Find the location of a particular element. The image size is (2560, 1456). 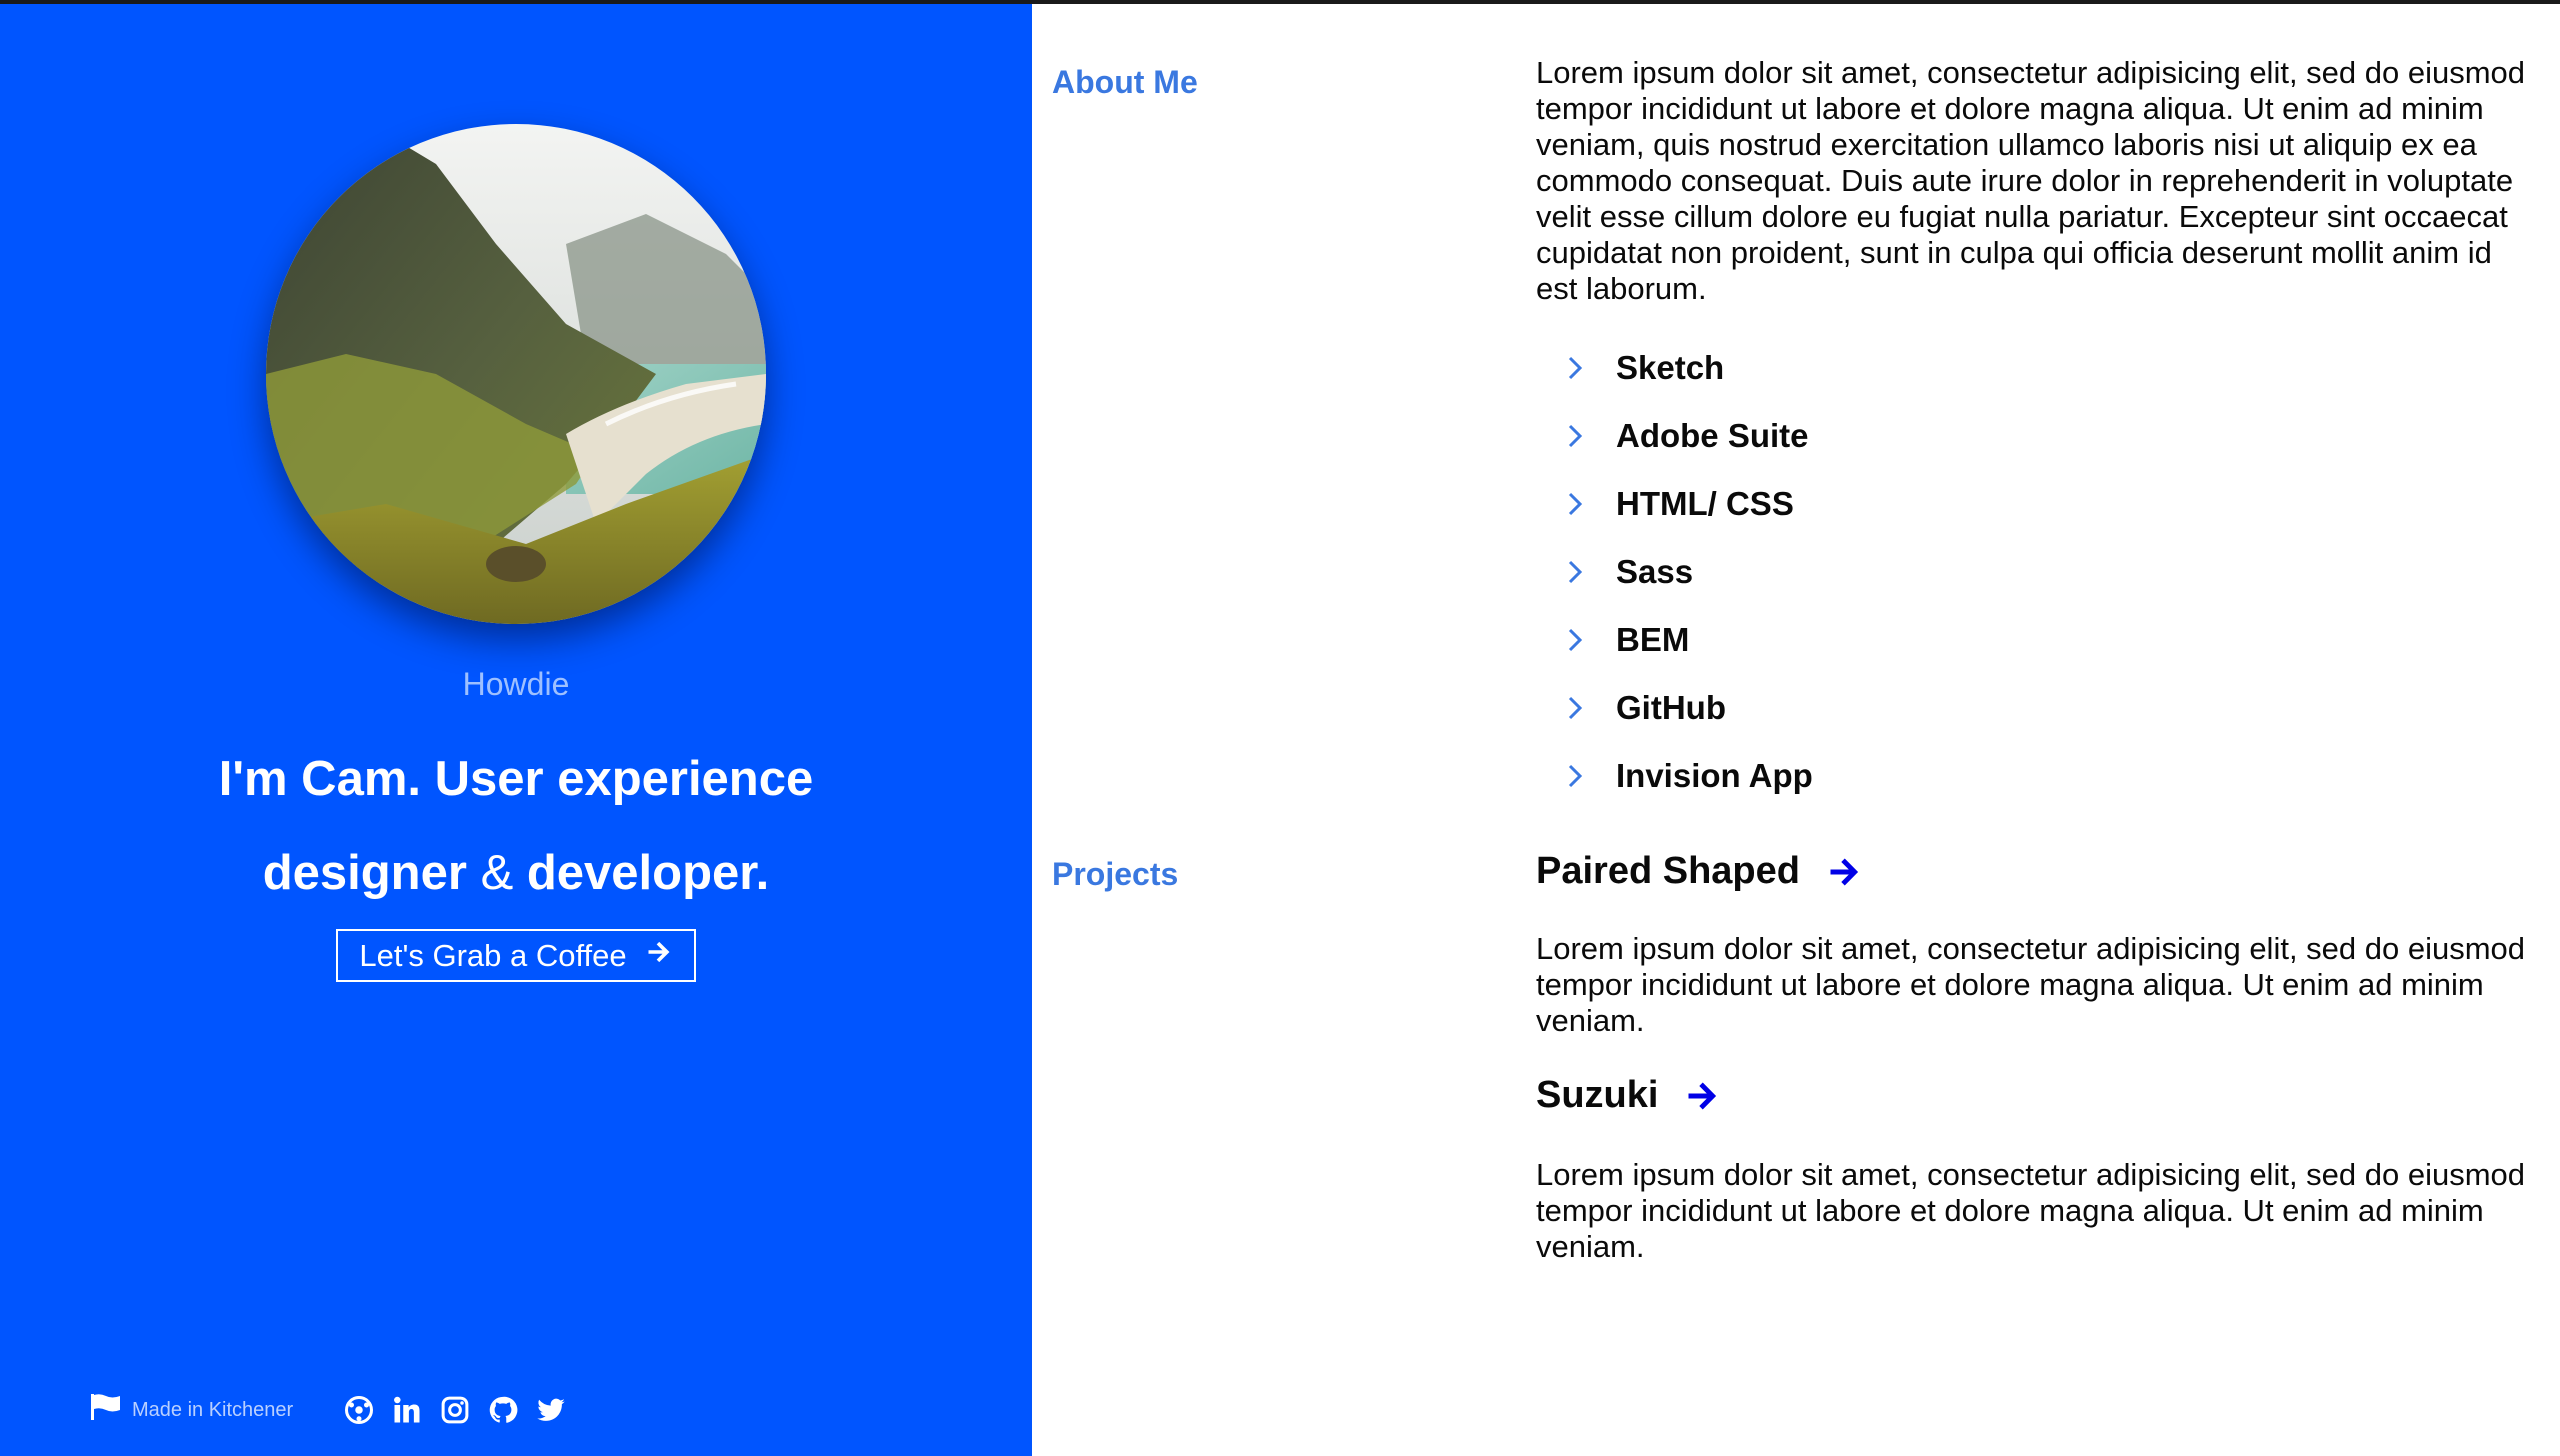

github-icon is located at coordinates (503, 1410).